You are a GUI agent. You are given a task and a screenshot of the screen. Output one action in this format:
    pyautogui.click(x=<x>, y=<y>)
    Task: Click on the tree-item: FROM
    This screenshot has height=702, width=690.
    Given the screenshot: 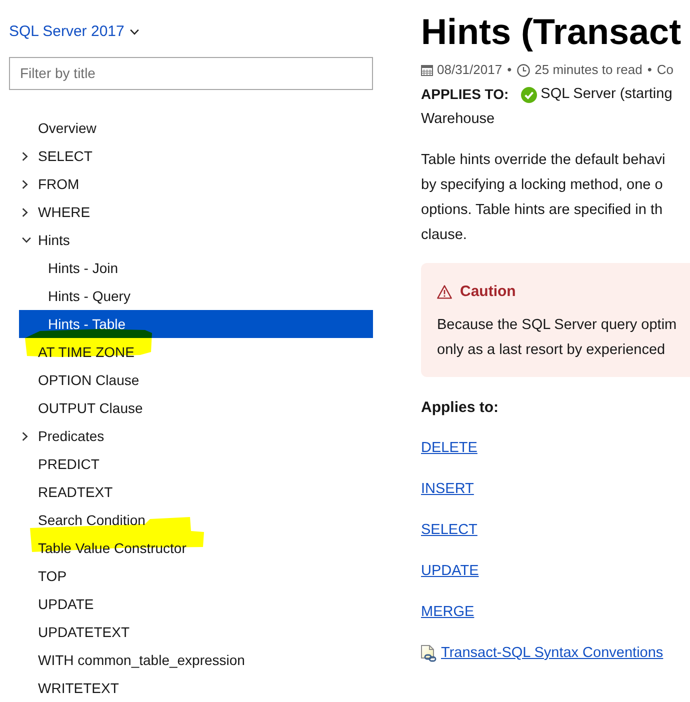 What is the action you would take?
    pyautogui.click(x=50, y=184)
    